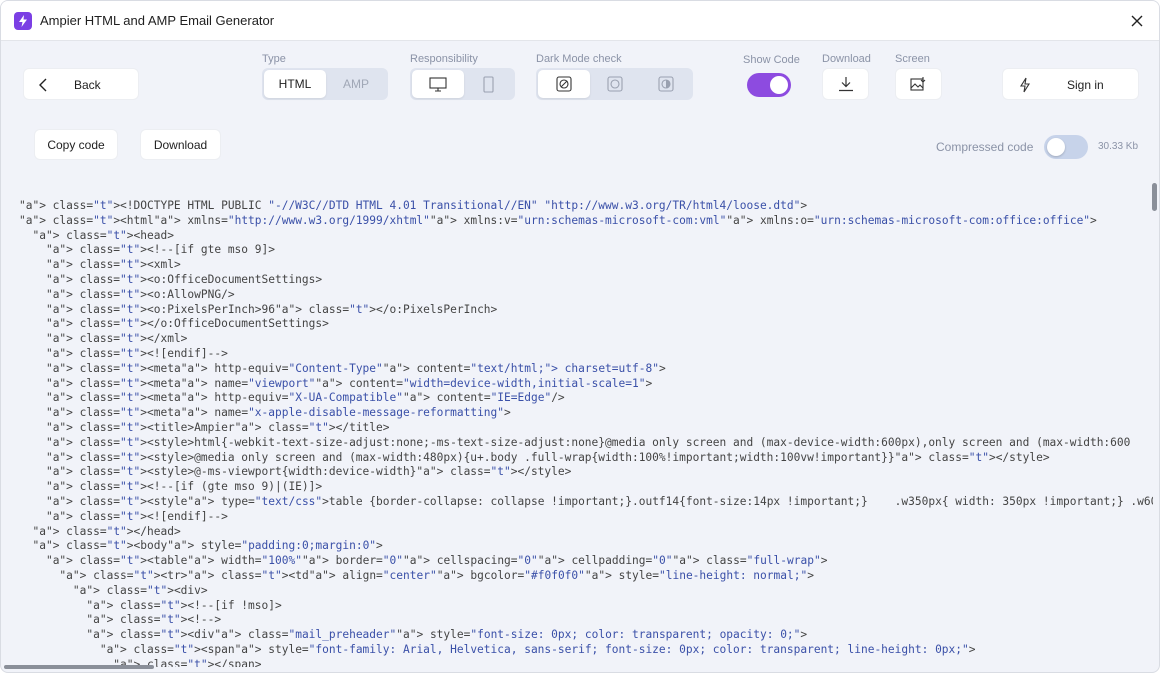  What do you see at coordinates (985, 147) in the screenshot?
I see `compressed-code-label: Compressed code` at bounding box center [985, 147].